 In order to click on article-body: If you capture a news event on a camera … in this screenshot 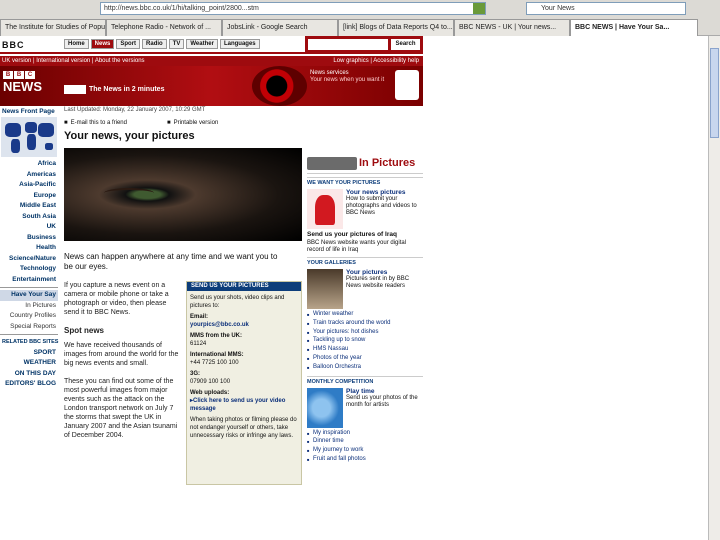, I will do `click(123, 365)`.